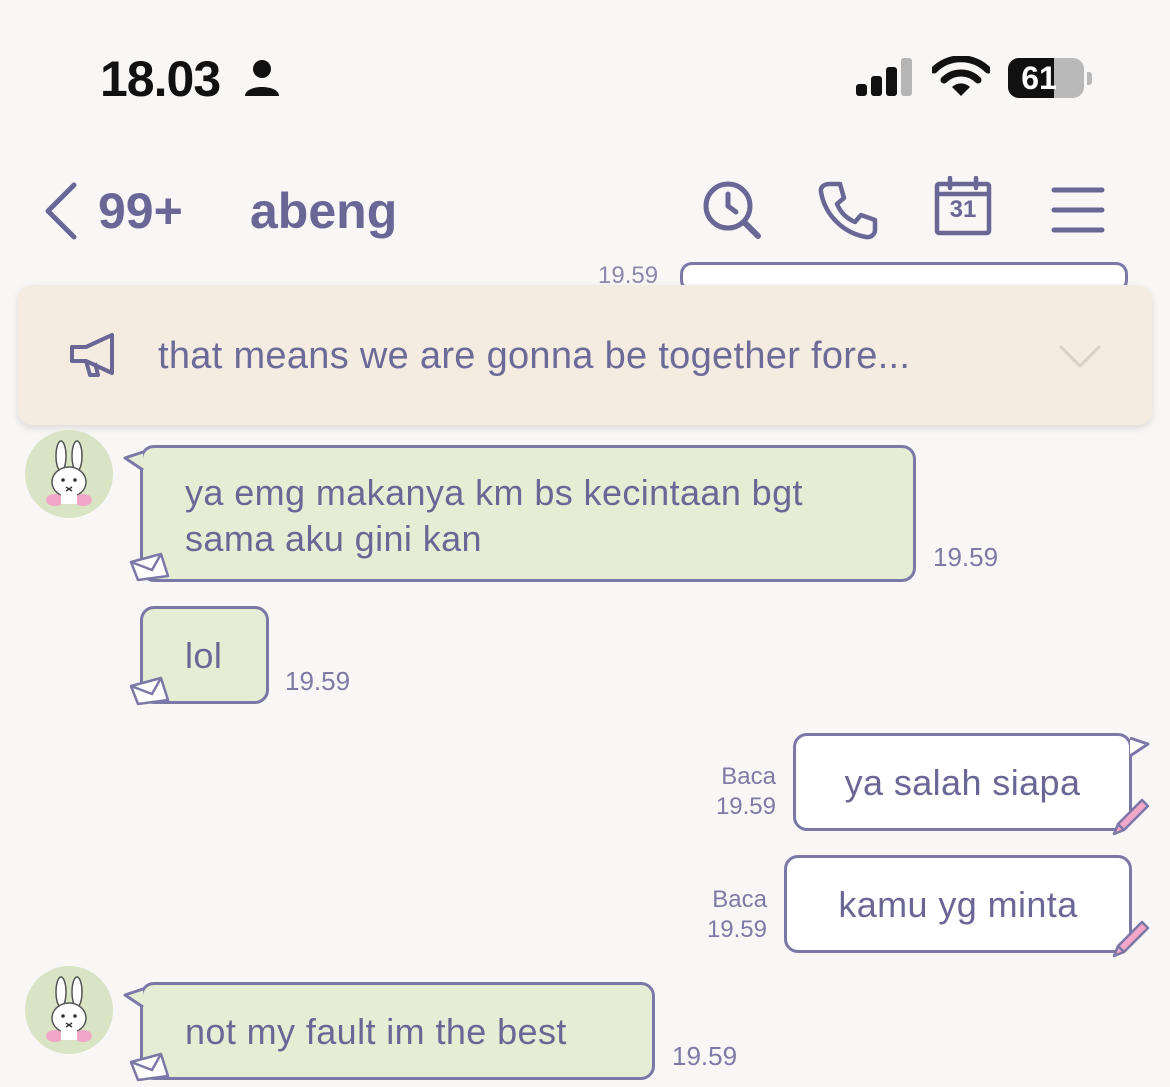 Image resolution: width=1170 pixels, height=1087 pixels. What do you see at coordinates (92, 355) in the screenshot?
I see `megaphone-icon` at bounding box center [92, 355].